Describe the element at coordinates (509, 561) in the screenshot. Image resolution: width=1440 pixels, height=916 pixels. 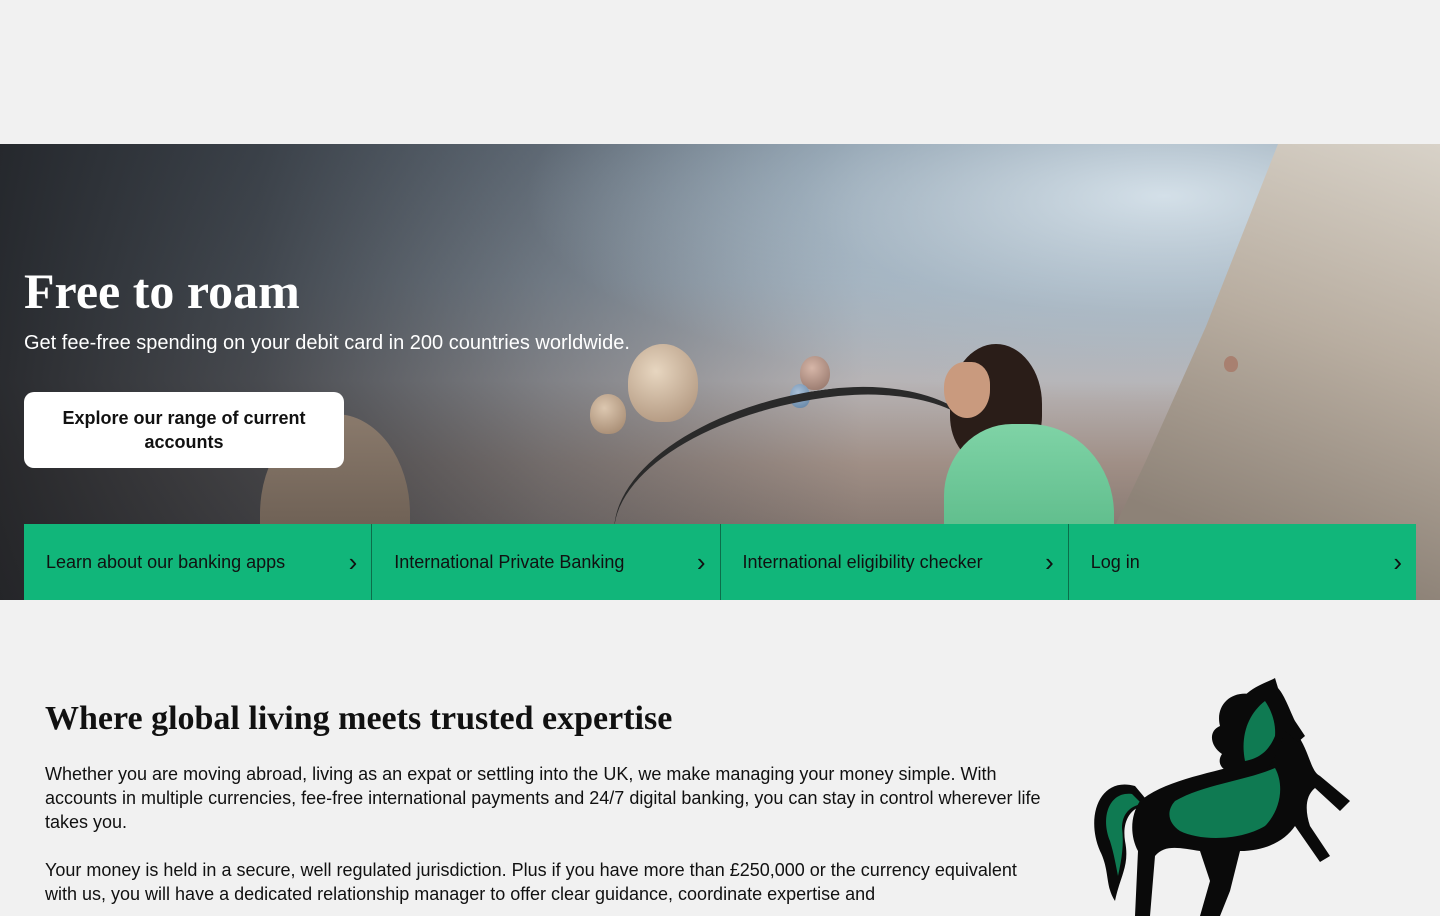
I see `quick-link-label: International Private Banking` at that location.